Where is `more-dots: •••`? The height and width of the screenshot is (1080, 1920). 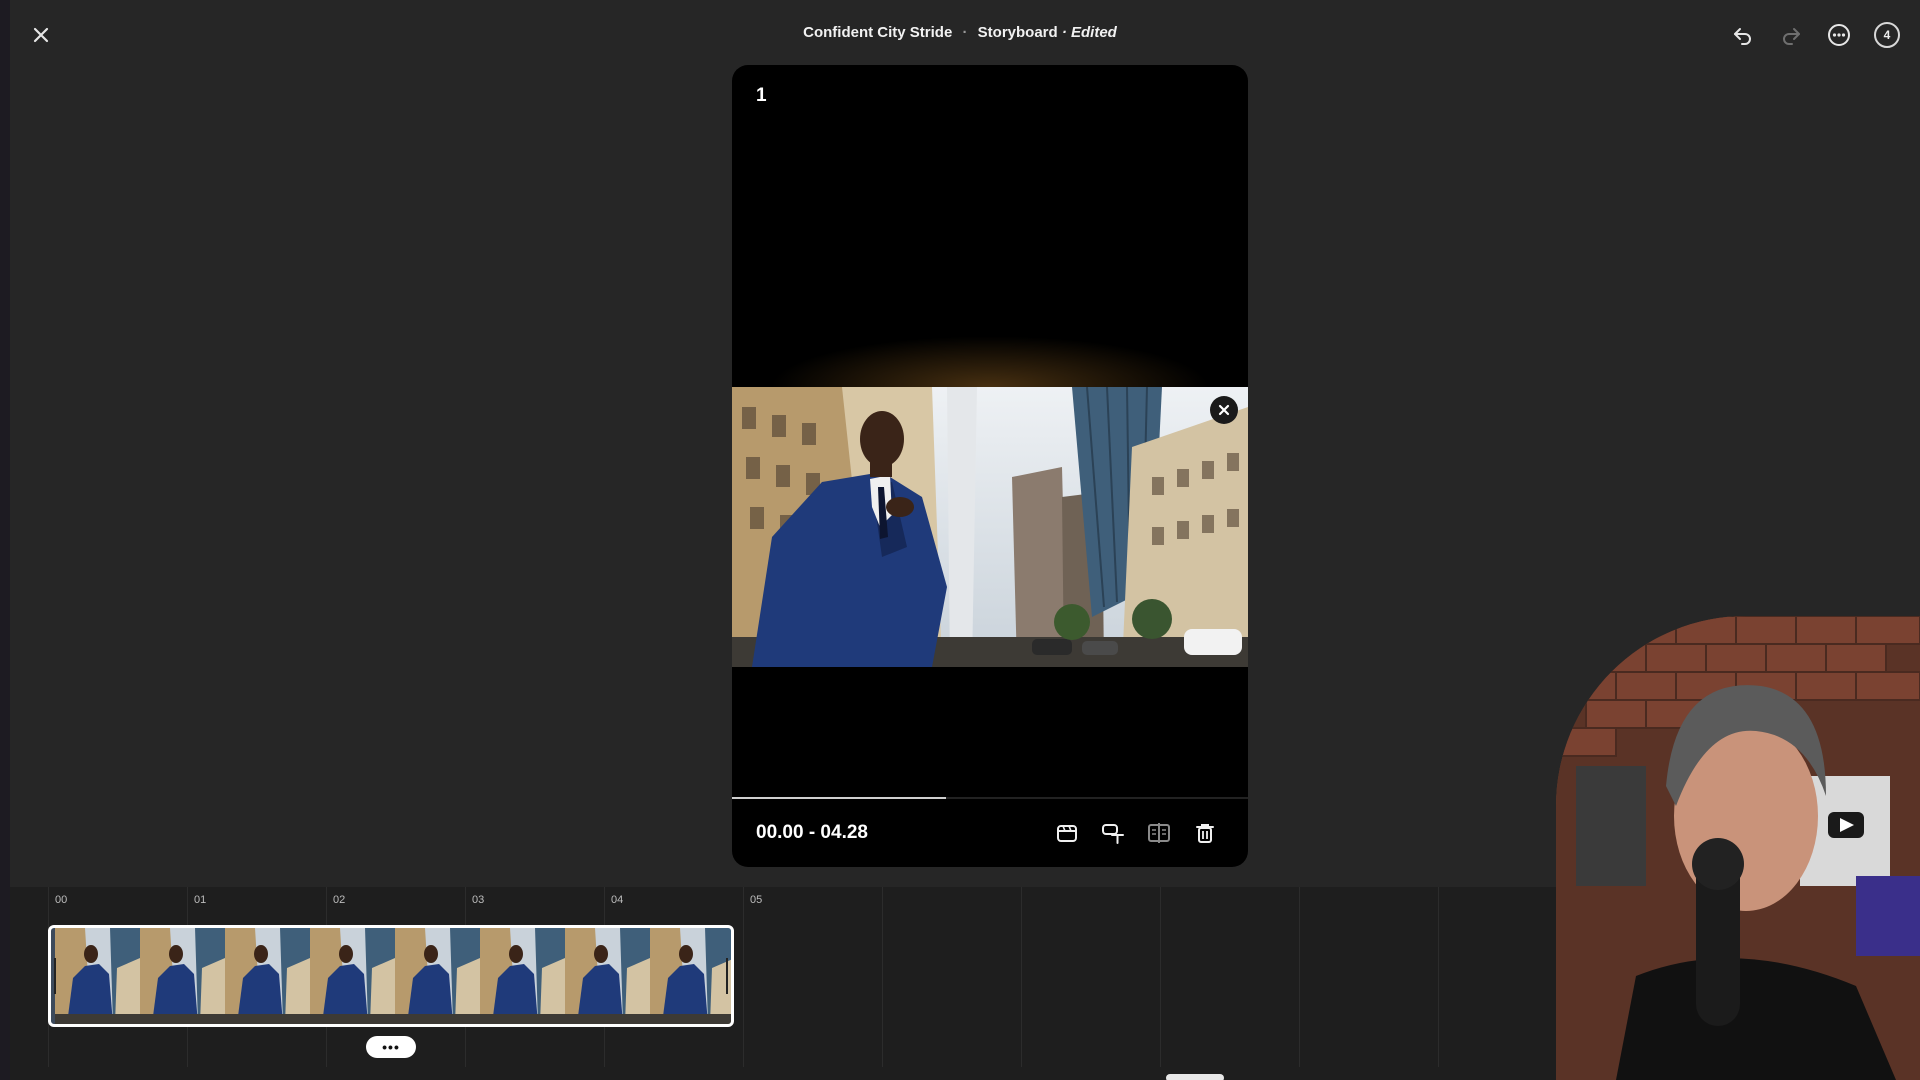 more-dots: ••• is located at coordinates (391, 1047).